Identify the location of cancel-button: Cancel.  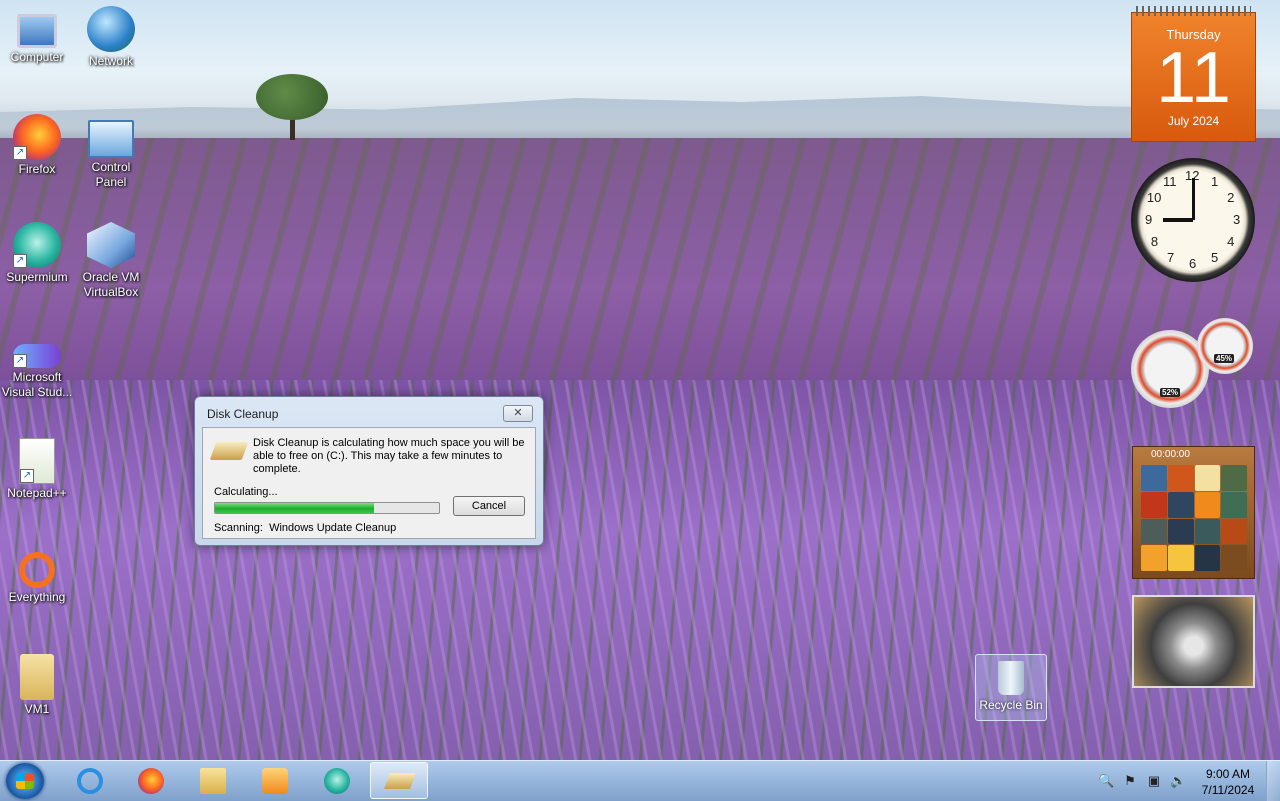
(489, 506).